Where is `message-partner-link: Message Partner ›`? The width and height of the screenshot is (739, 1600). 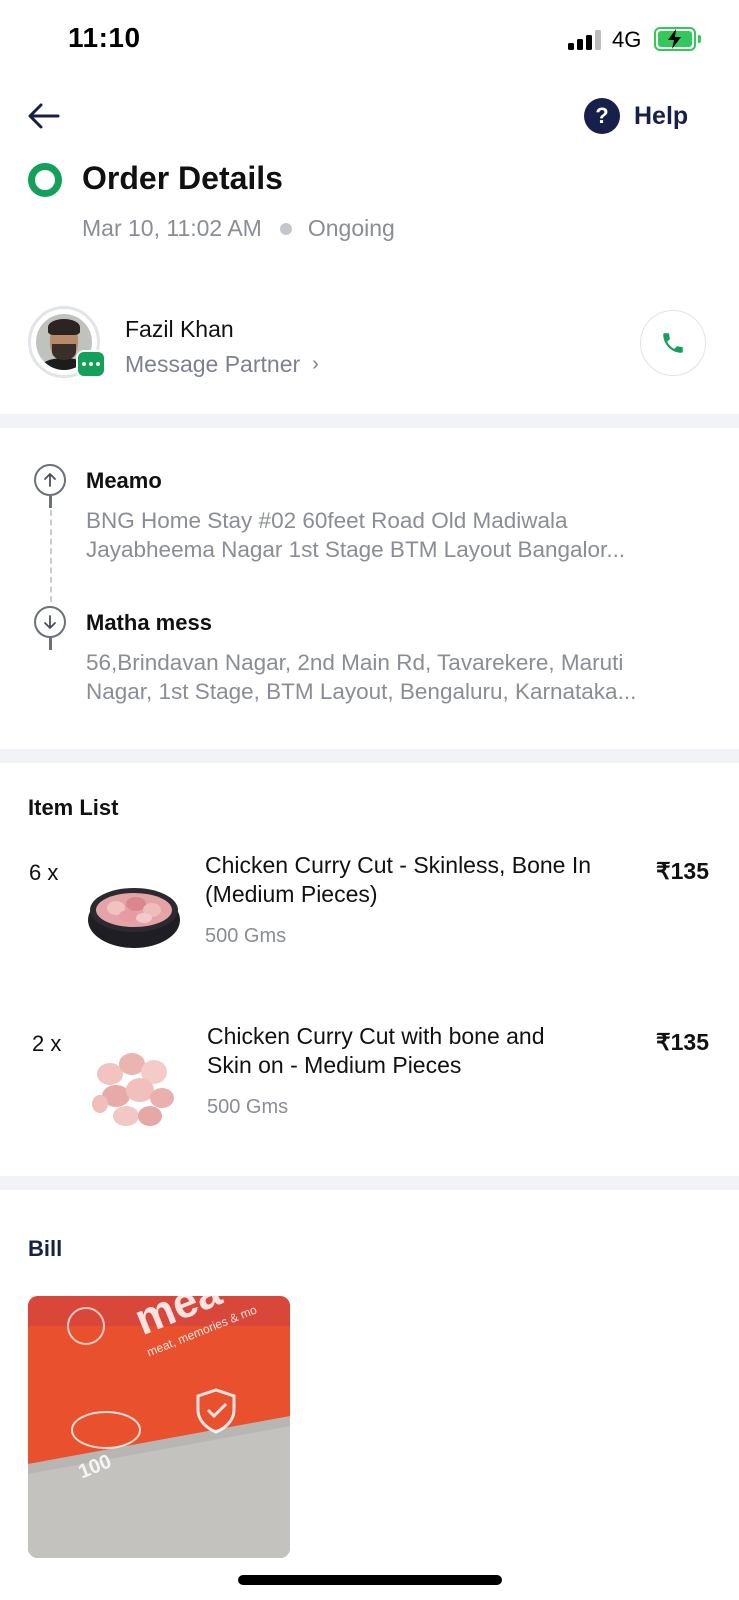
message-partner-link: Message Partner › is located at coordinates (222, 364).